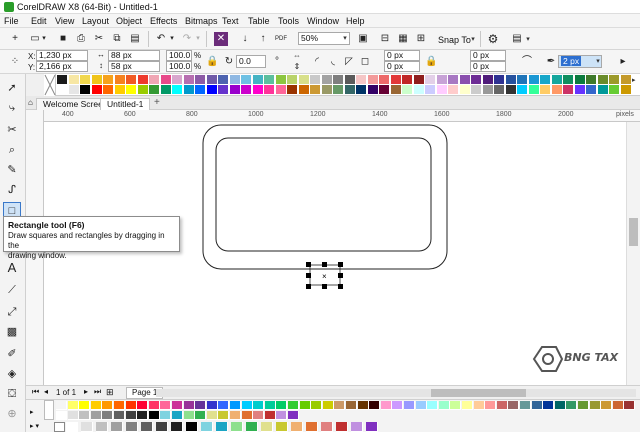  I want to click on x-position-field: 1,230 px, so click(62, 55).